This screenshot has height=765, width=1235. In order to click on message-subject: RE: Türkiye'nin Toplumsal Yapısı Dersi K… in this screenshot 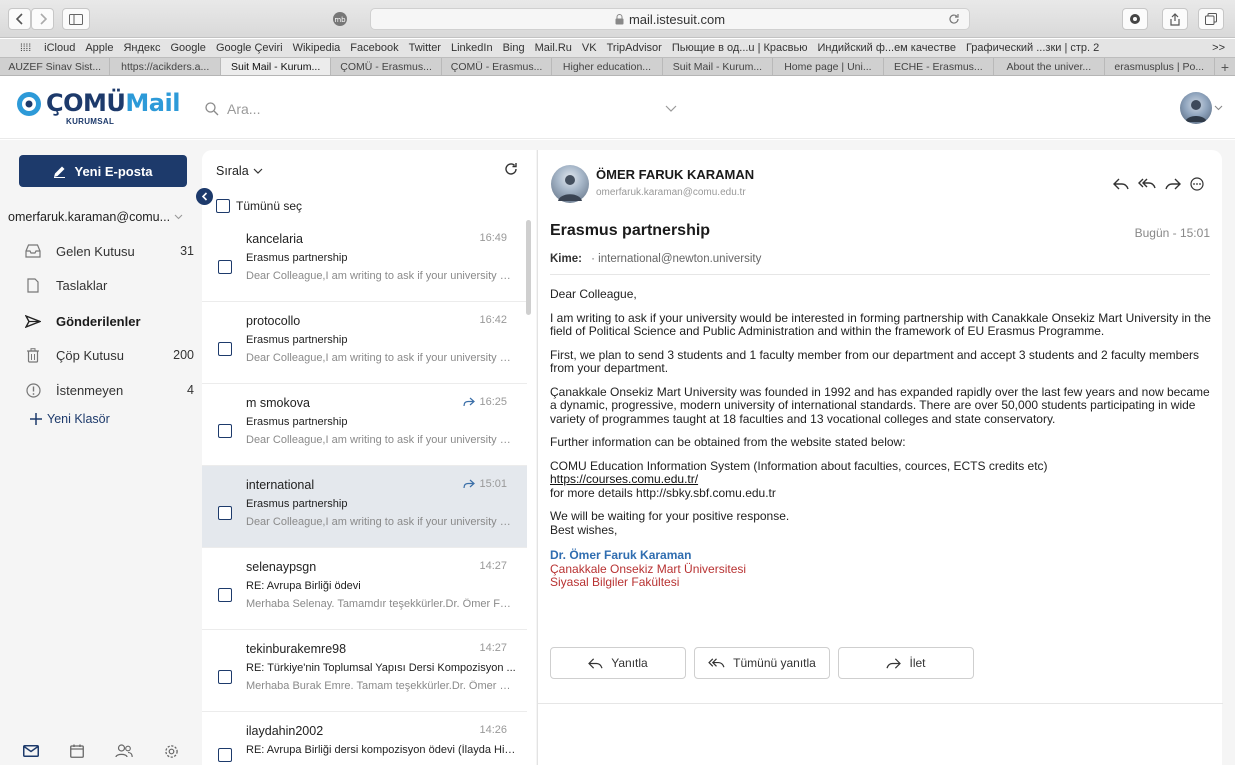, I will do `click(381, 668)`.